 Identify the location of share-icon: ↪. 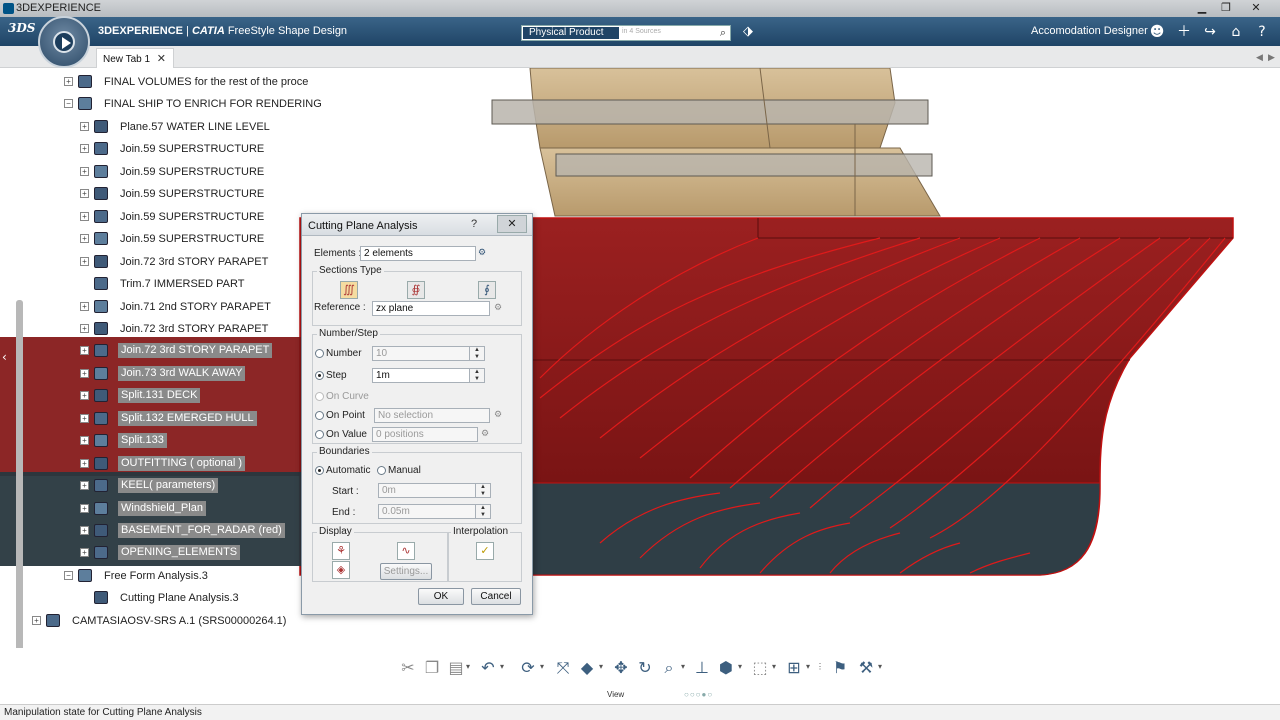
(1210, 32).